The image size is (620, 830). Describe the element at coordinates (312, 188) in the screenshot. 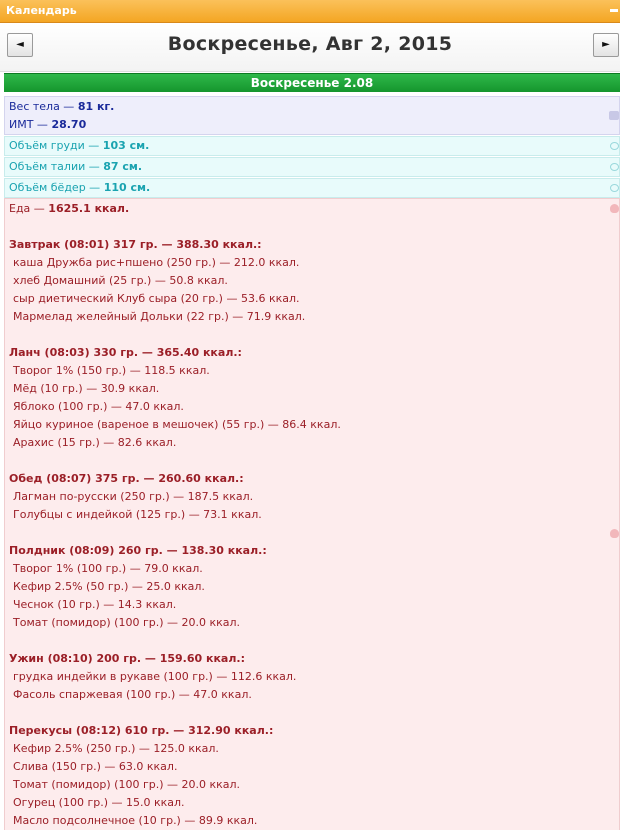

I see `measurement-hips: Объём бёдер — 110 см.` at that location.